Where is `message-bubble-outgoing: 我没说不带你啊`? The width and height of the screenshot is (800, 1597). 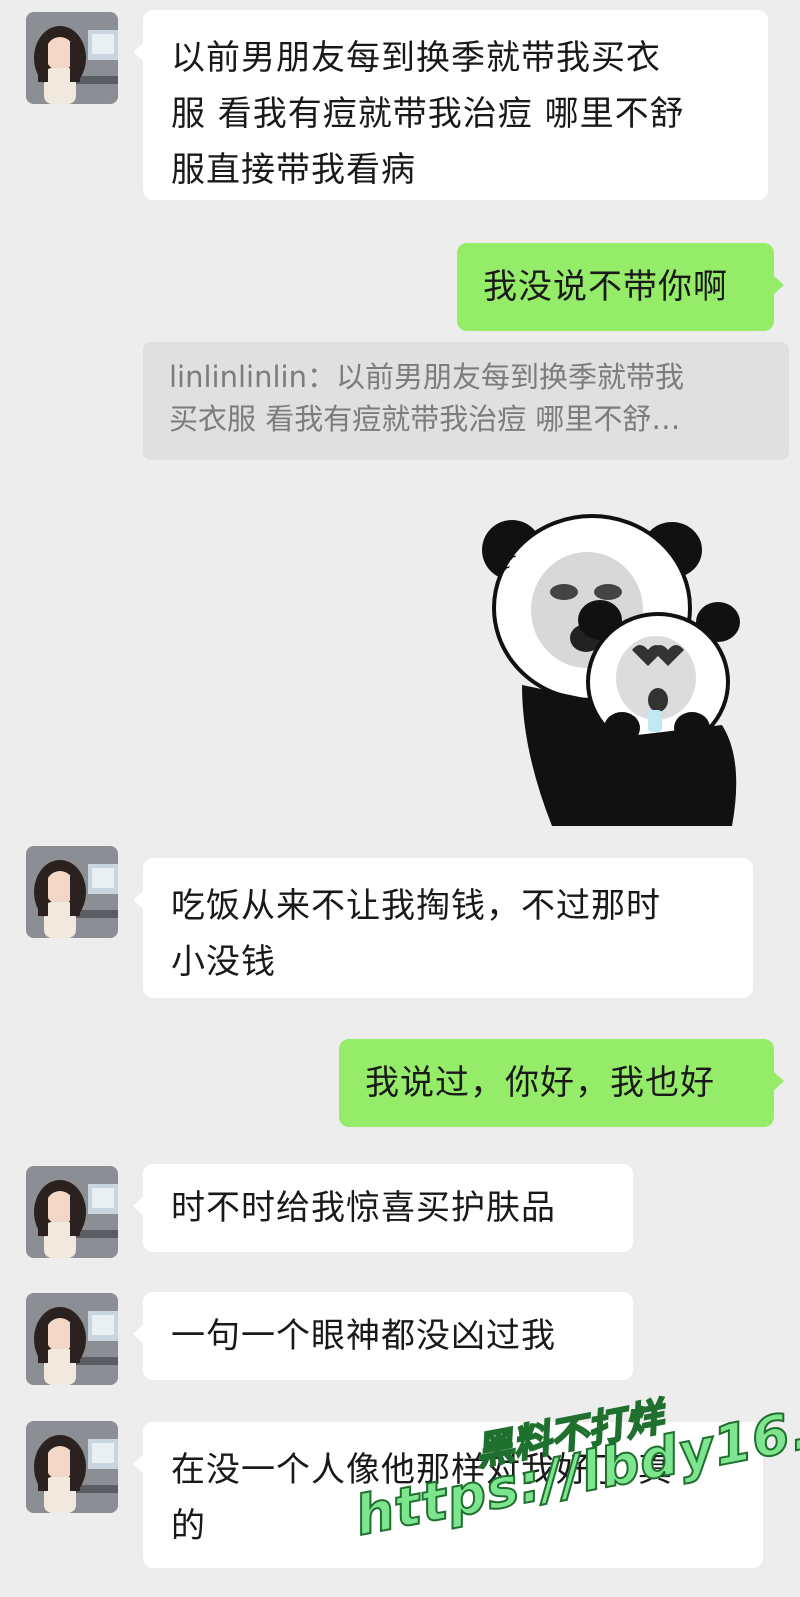 message-bubble-outgoing: 我没说不带你啊 is located at coordinates (620, 287).